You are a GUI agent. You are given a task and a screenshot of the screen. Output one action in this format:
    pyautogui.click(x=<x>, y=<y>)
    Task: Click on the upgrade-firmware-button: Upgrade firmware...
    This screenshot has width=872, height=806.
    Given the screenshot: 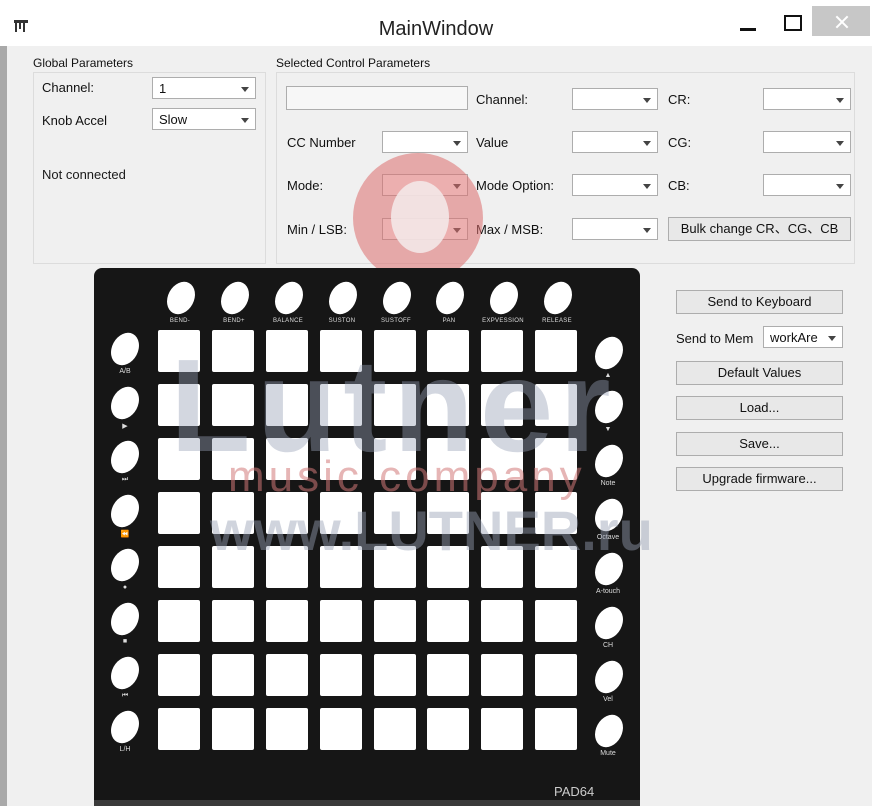 What is the action you would take?
    pyautogui.click(x=759, y=479)
    